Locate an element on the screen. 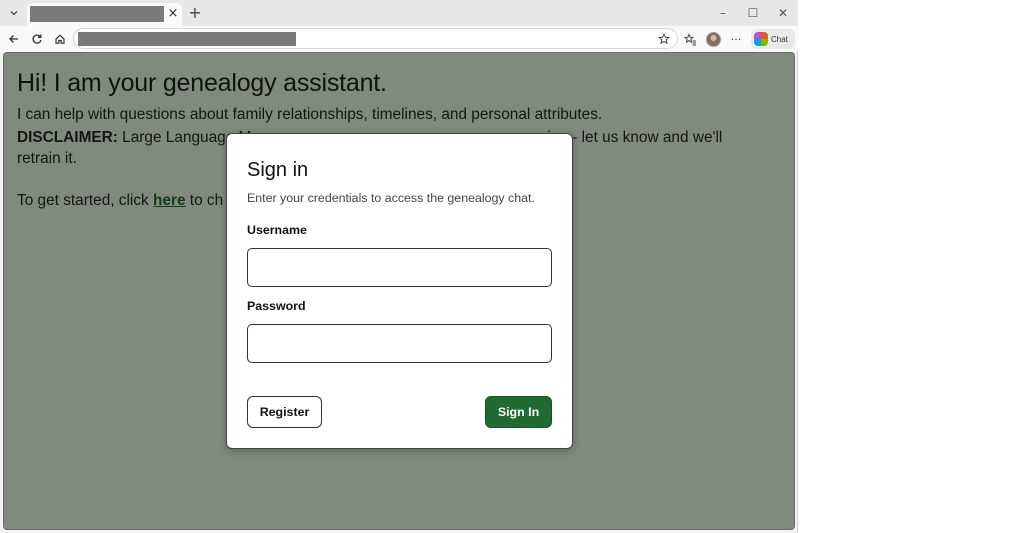  tab-title-redacted is located at coordinates (97, 14).